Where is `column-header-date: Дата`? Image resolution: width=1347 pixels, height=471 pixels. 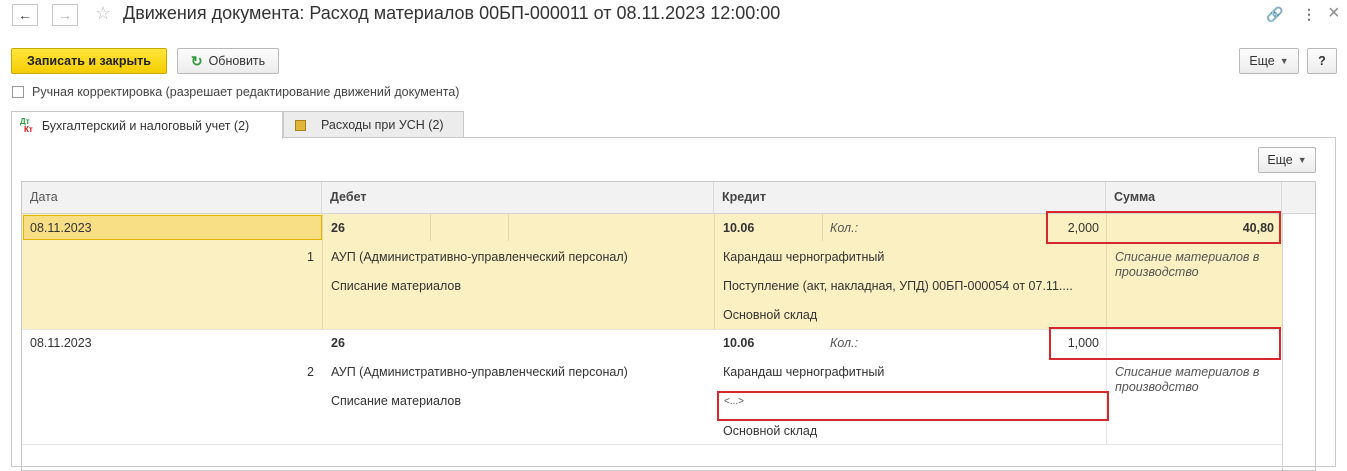 column-header-date: Дата is located at coordinates (172, 198).